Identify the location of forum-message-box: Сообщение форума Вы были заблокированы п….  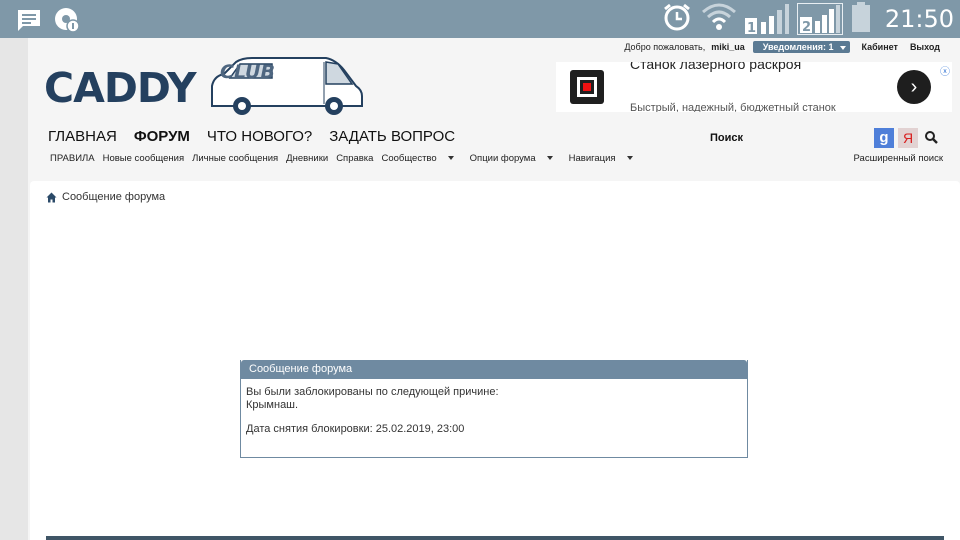
(494, 409).